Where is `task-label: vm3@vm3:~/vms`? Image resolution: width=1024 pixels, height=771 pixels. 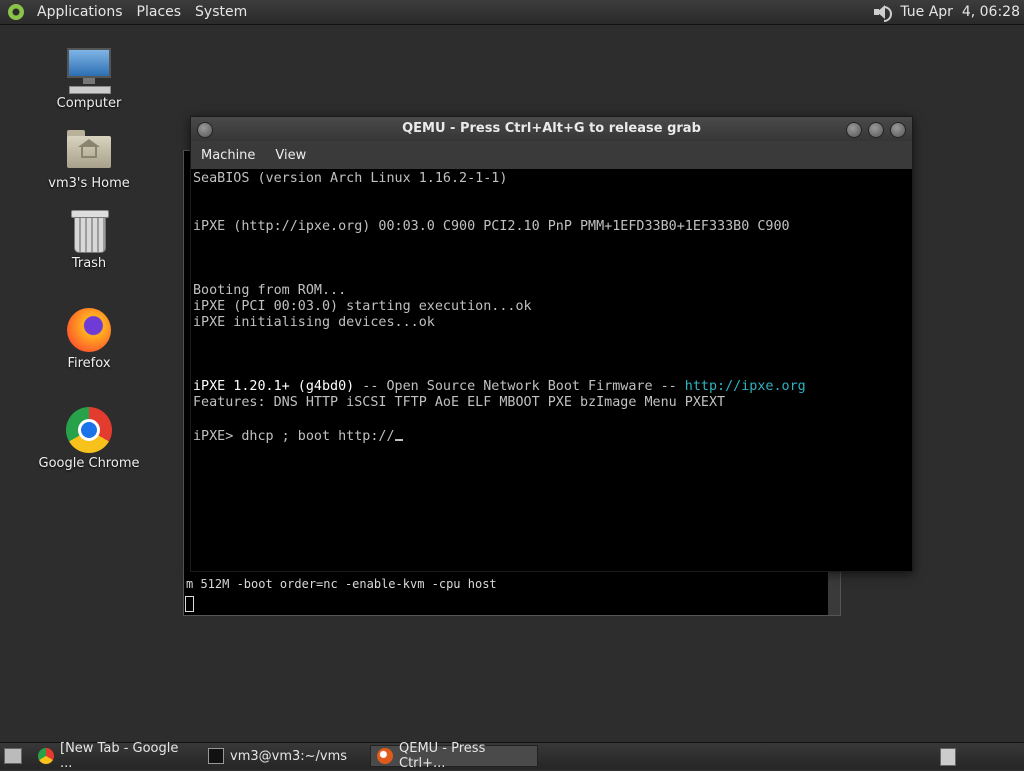
task-label: vm3@vm3:~/vms is located at coordinates (289, 756).